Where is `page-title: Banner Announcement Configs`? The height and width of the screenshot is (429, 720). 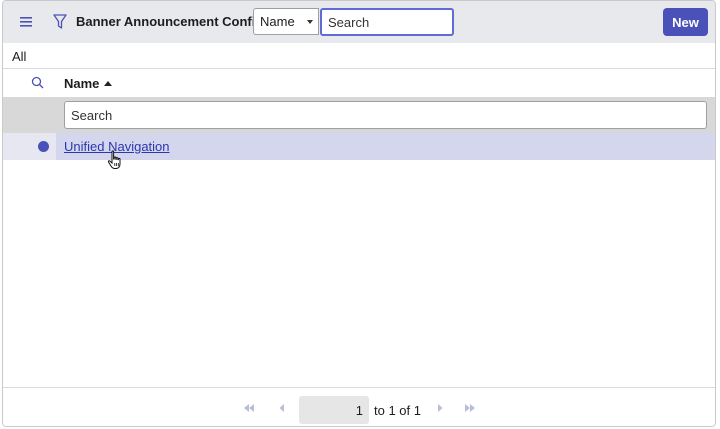
page-title: Banner Announcement Configs is located at coordinates (173, 21).